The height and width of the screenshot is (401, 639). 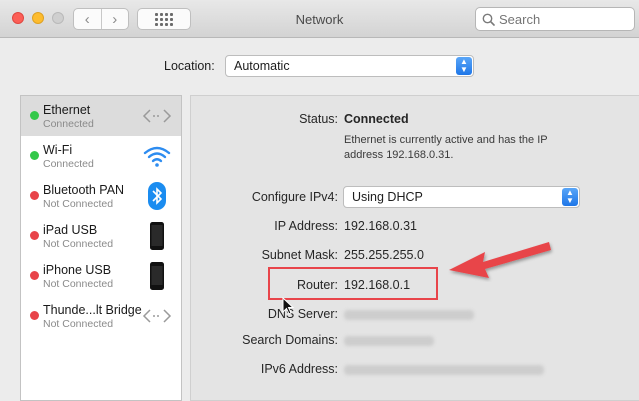 I want to click on service-item-iphone-usb: iPhone USB Not Connected, so click(x=101, y=276).